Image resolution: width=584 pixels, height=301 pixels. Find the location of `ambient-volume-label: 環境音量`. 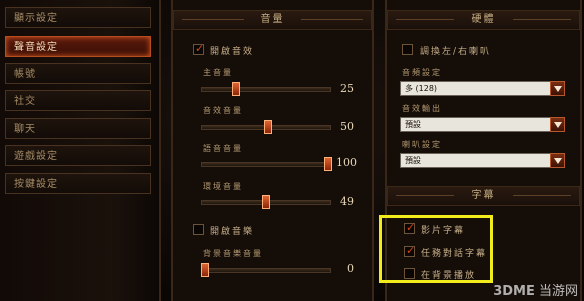

ambient-volume-label: 環境音量 is located at coordinates (223, 186).